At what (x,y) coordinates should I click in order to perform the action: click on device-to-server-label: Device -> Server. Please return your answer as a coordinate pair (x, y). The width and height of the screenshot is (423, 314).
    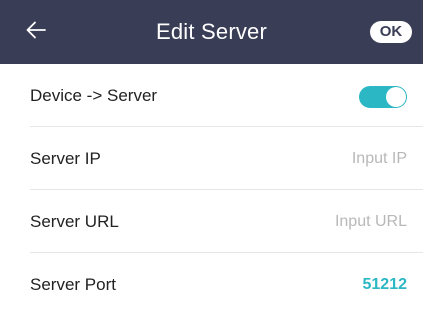
    Looking at the image, I should click on (94, 95).